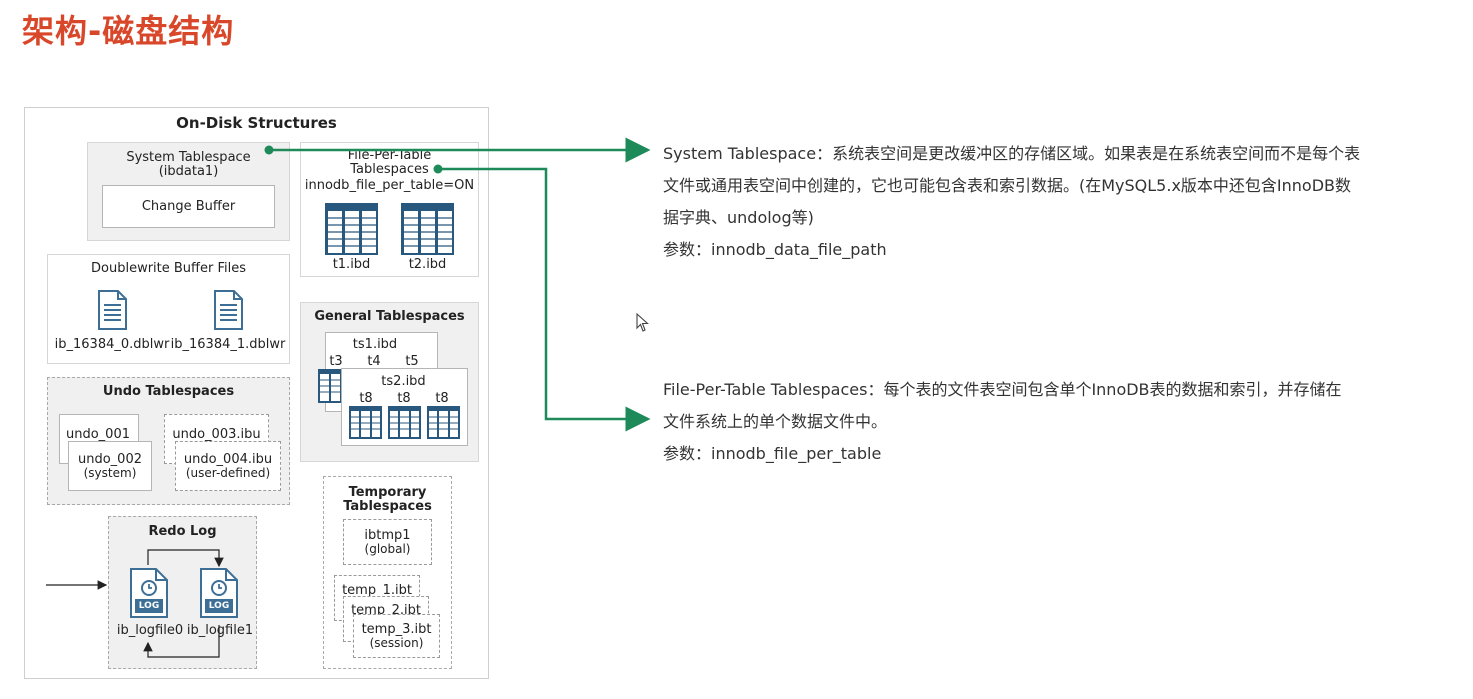  What do you see at coordinates (403, 381) in the screenshot?
I see `ts2-label: ts2.ibd` at bounding box center [403, 381].